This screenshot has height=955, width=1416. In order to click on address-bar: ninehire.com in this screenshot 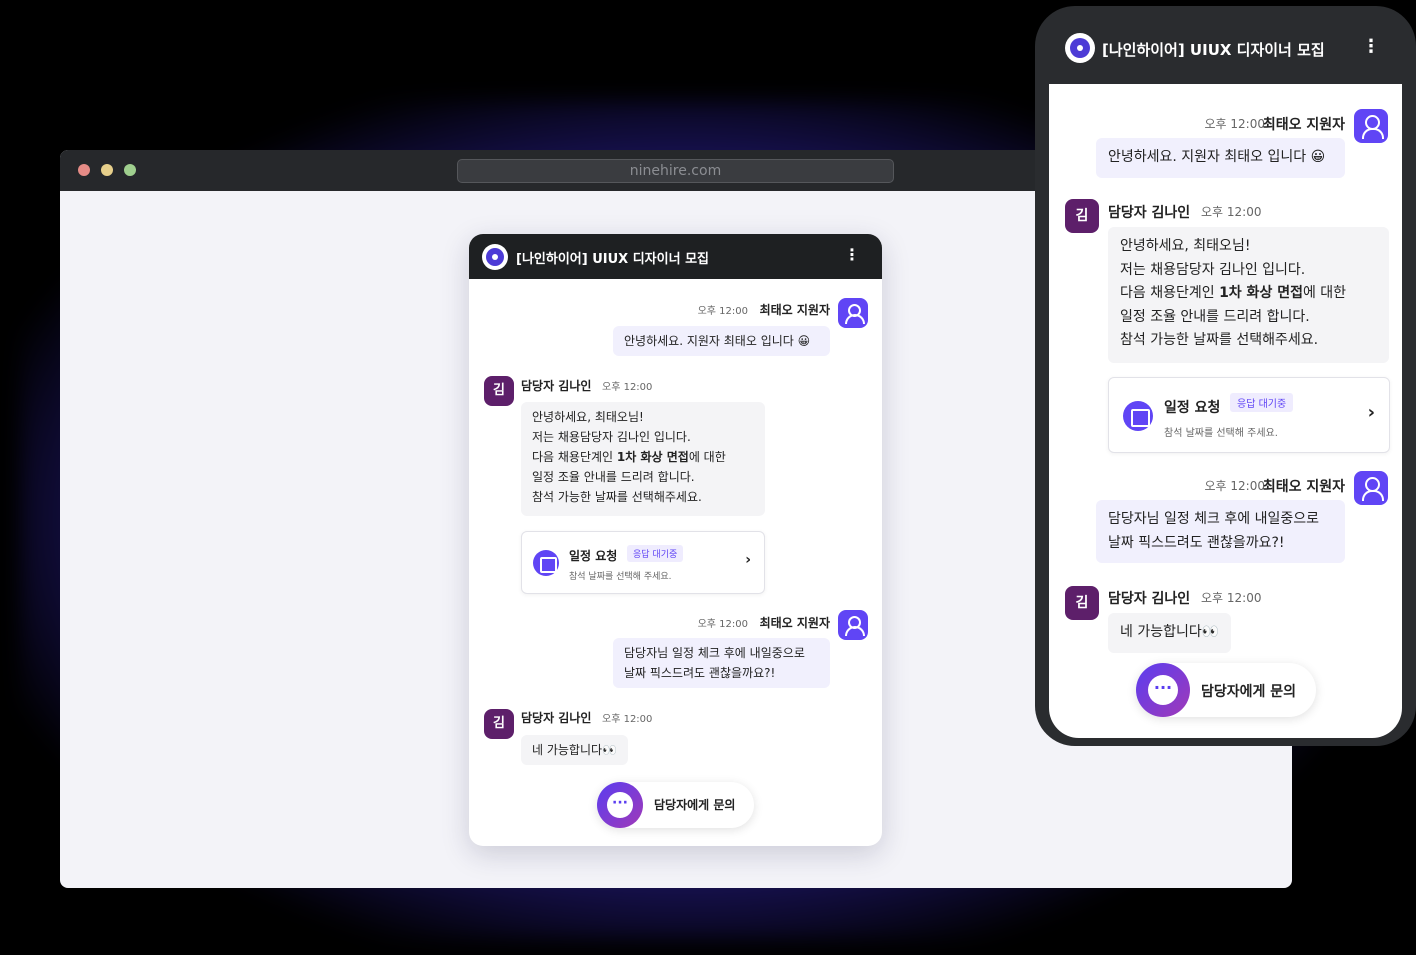, I will do `click(675, 171)`.